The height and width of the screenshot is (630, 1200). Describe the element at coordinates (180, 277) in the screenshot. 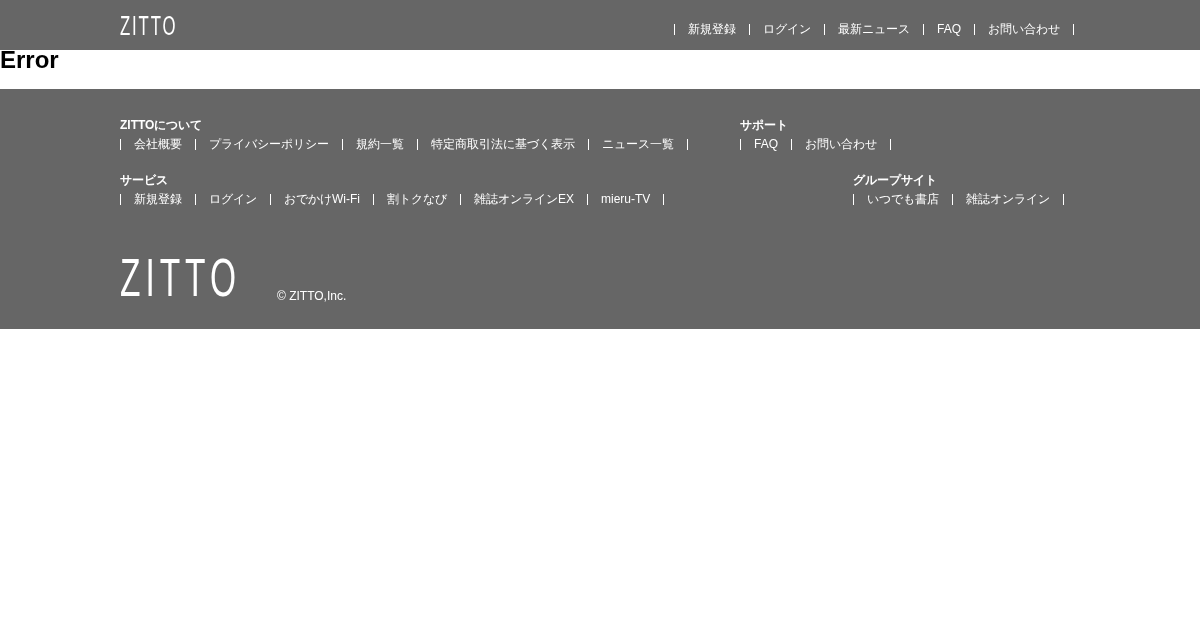

I see `footer-logo: ZITTO` at that location.